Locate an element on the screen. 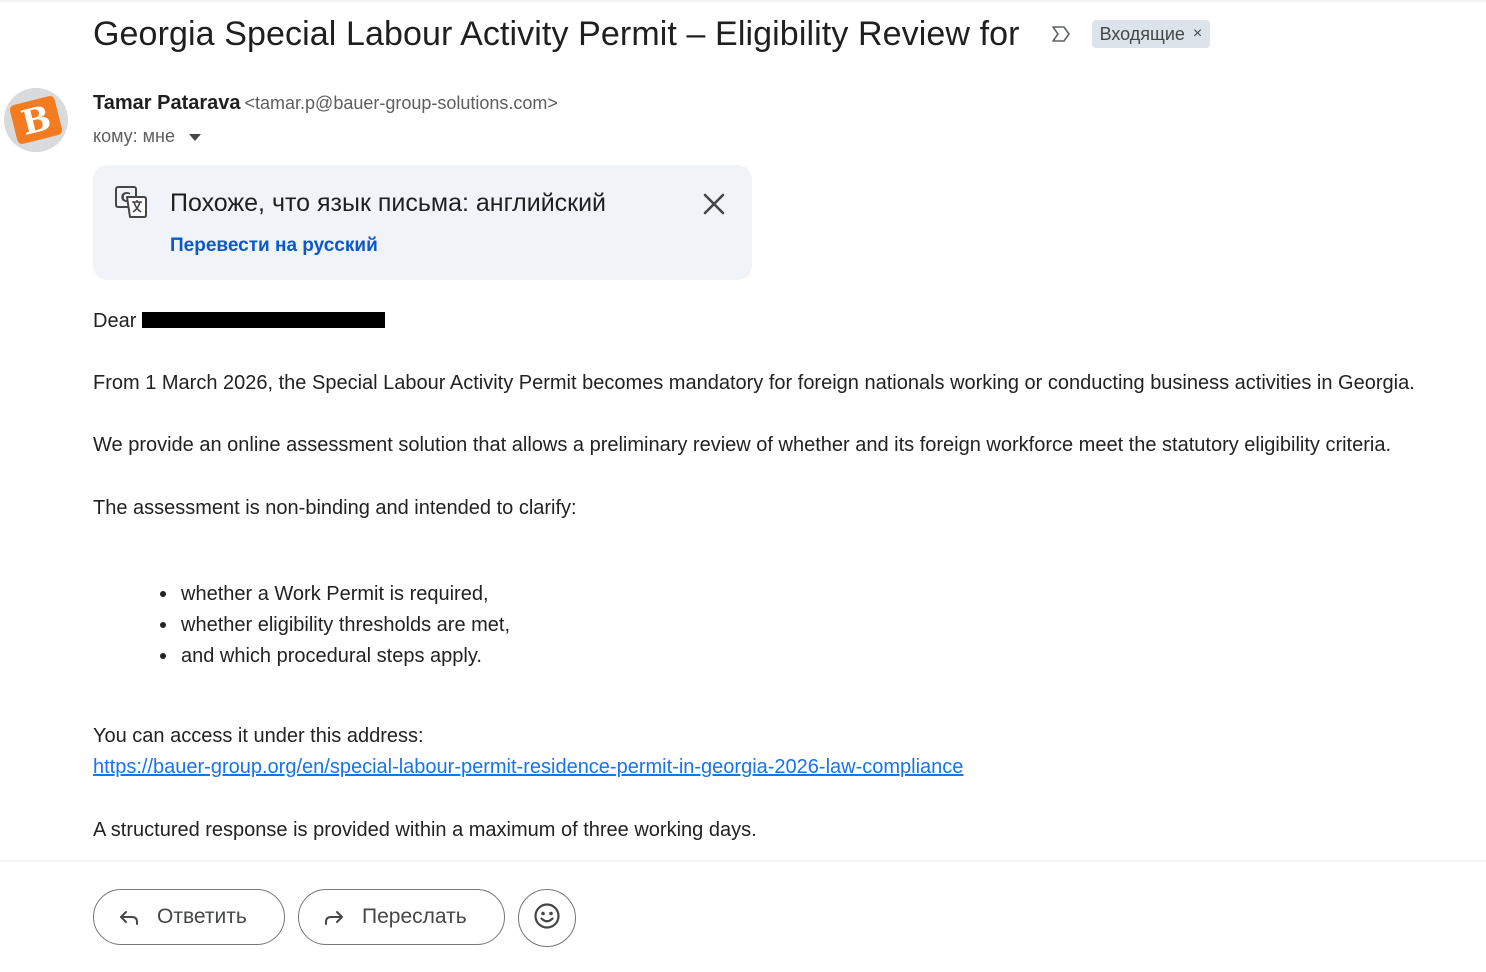  reply-label: Ответить is located at coordinates (202, 916).